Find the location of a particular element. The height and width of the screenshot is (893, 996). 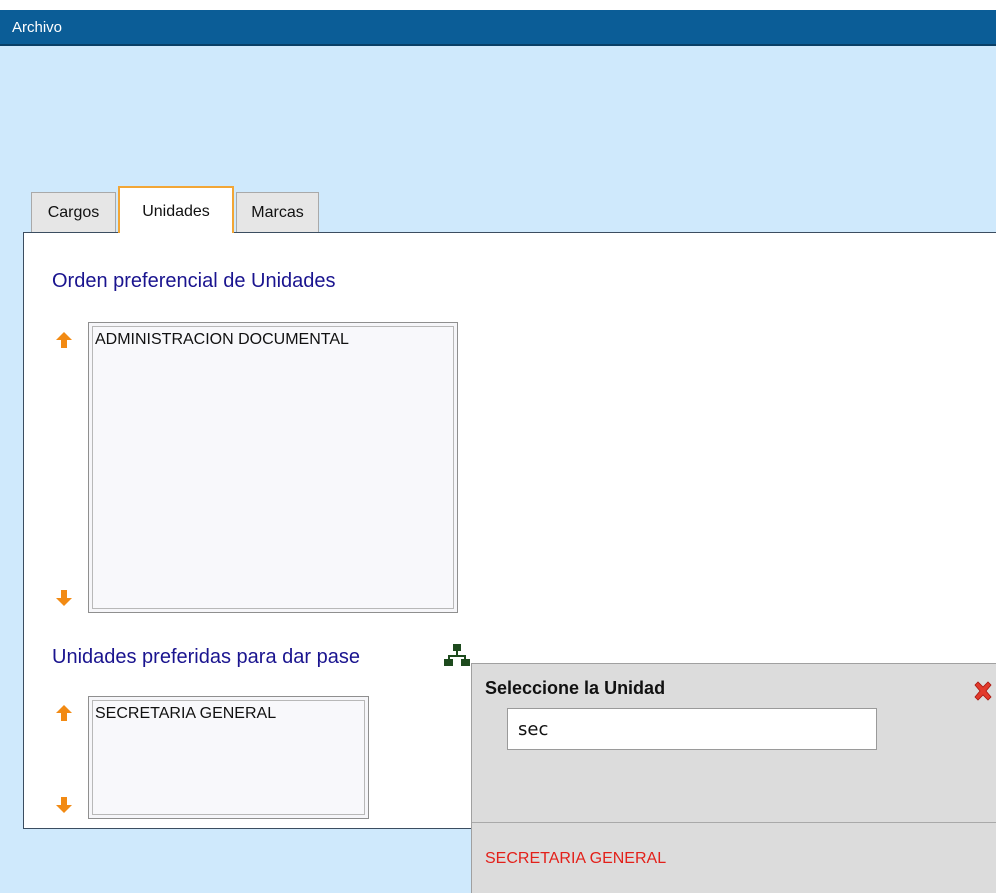

unidades-preferidas-listbox: SECRETARIA GENERAL is located at coordinates (228, 757).